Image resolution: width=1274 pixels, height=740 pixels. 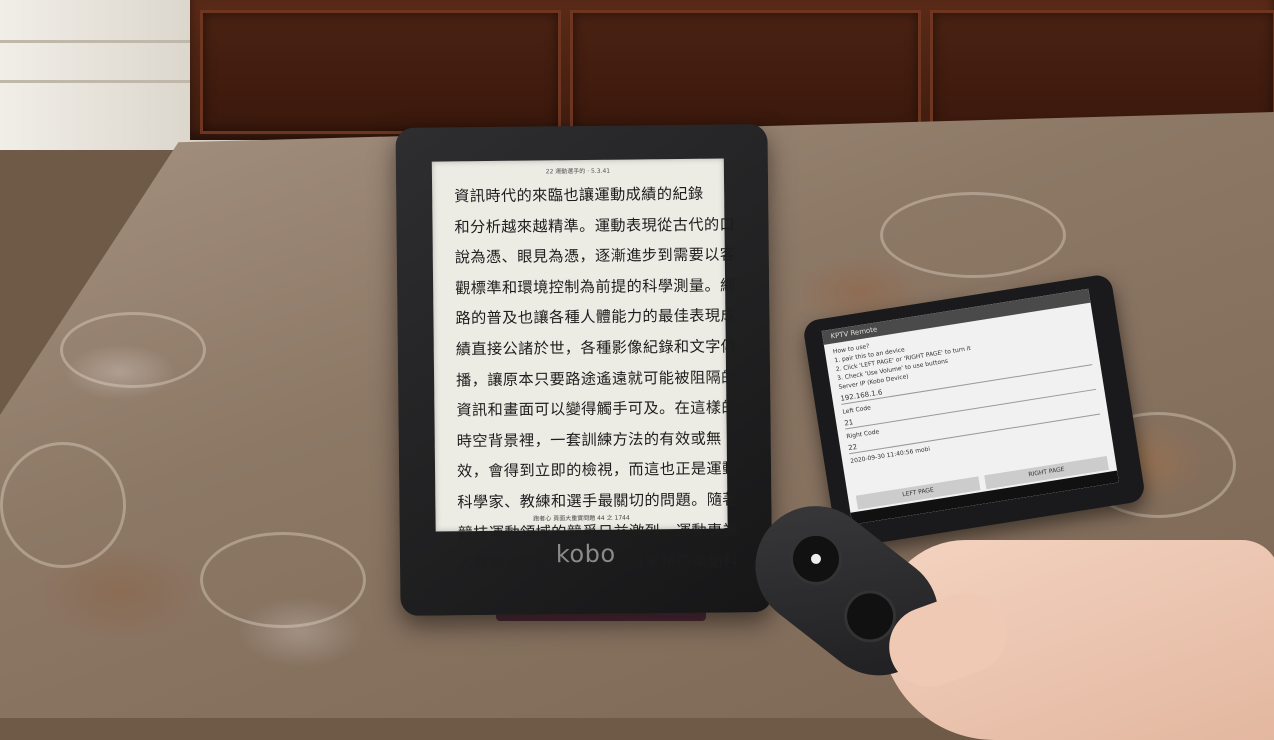 I want to click on screen-header: 22 運動選手的 · 5.3.41, so click(x=578, y=171).